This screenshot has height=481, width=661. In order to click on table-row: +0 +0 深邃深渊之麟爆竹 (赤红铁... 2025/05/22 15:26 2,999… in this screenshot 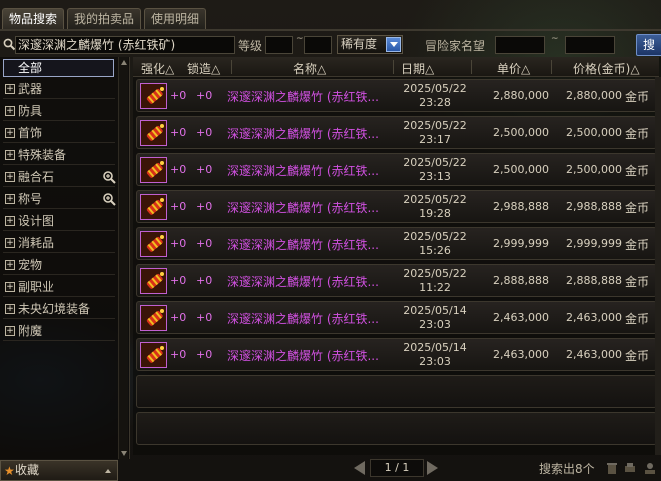, I will do `click(396, 243)`.